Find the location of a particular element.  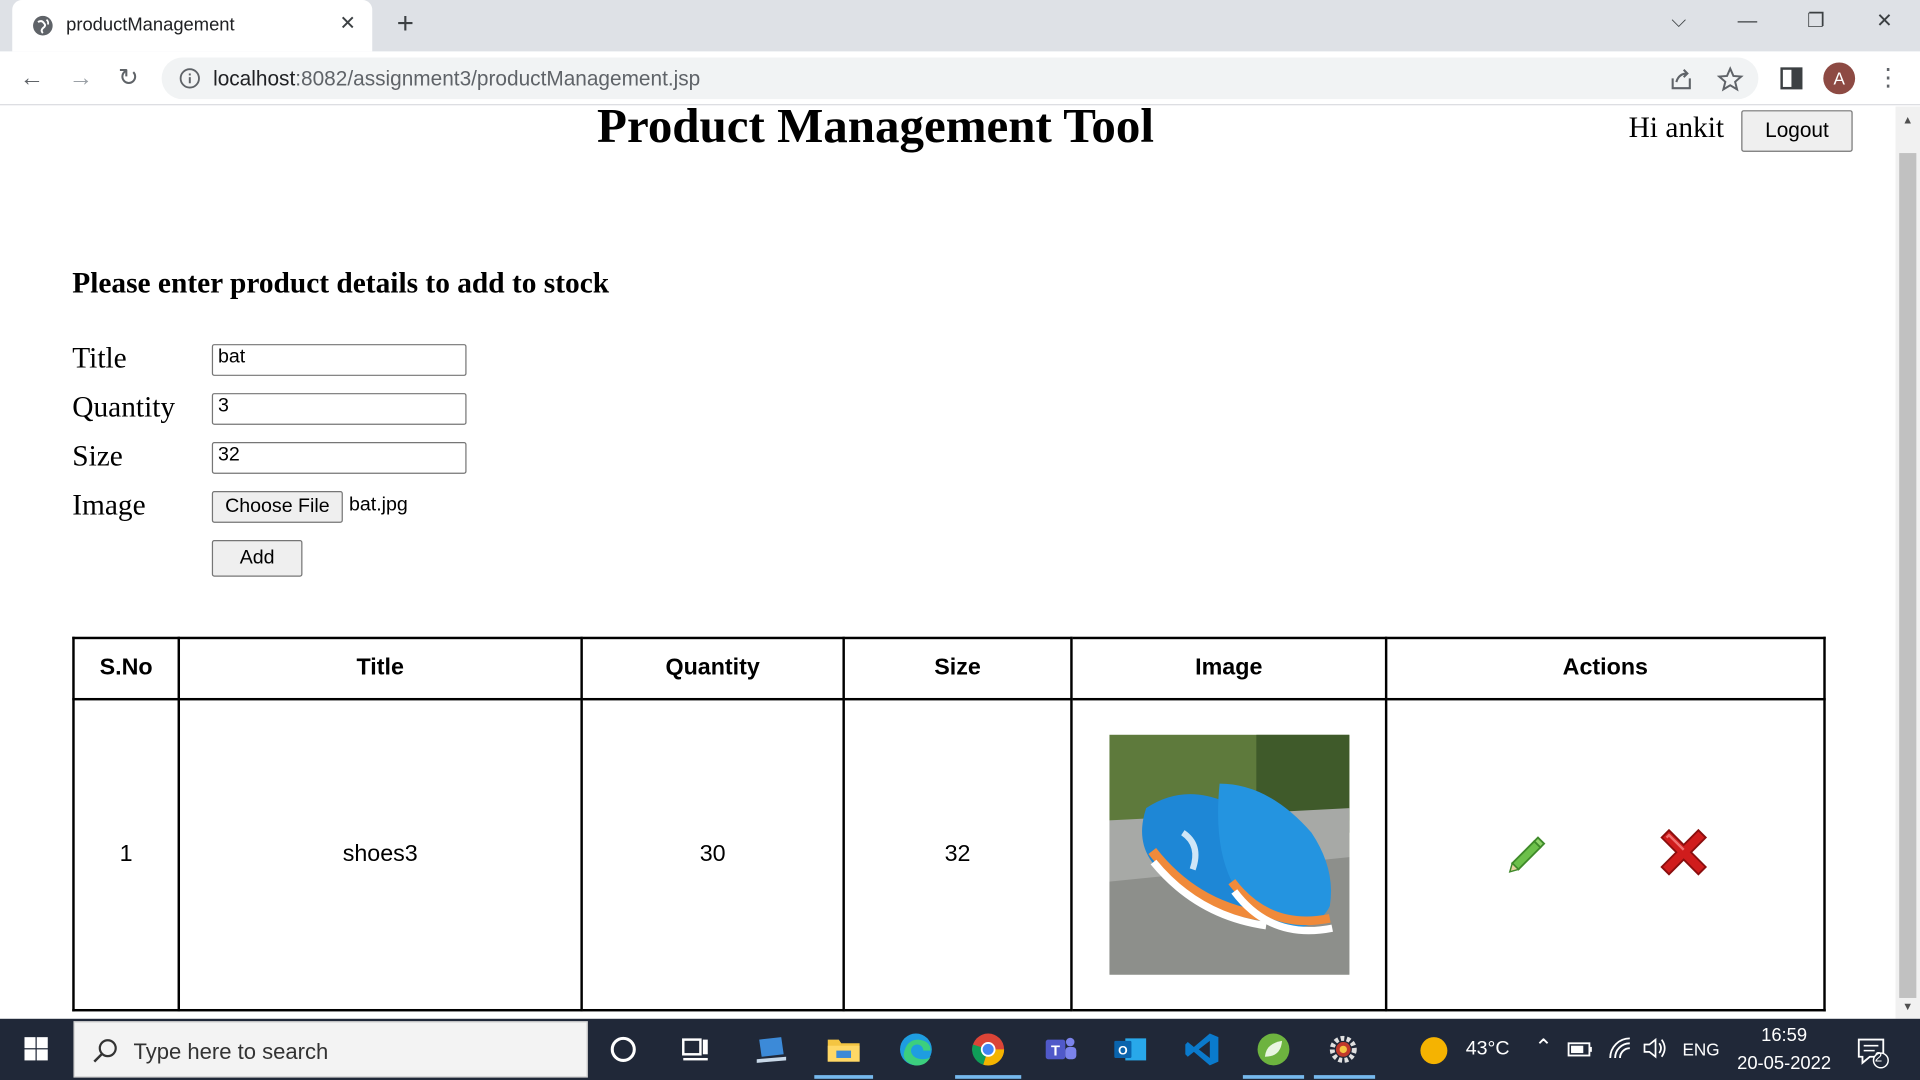

table-header-row: S.No Title Quantity Size Image Actions is located at coordinates (949, 668).